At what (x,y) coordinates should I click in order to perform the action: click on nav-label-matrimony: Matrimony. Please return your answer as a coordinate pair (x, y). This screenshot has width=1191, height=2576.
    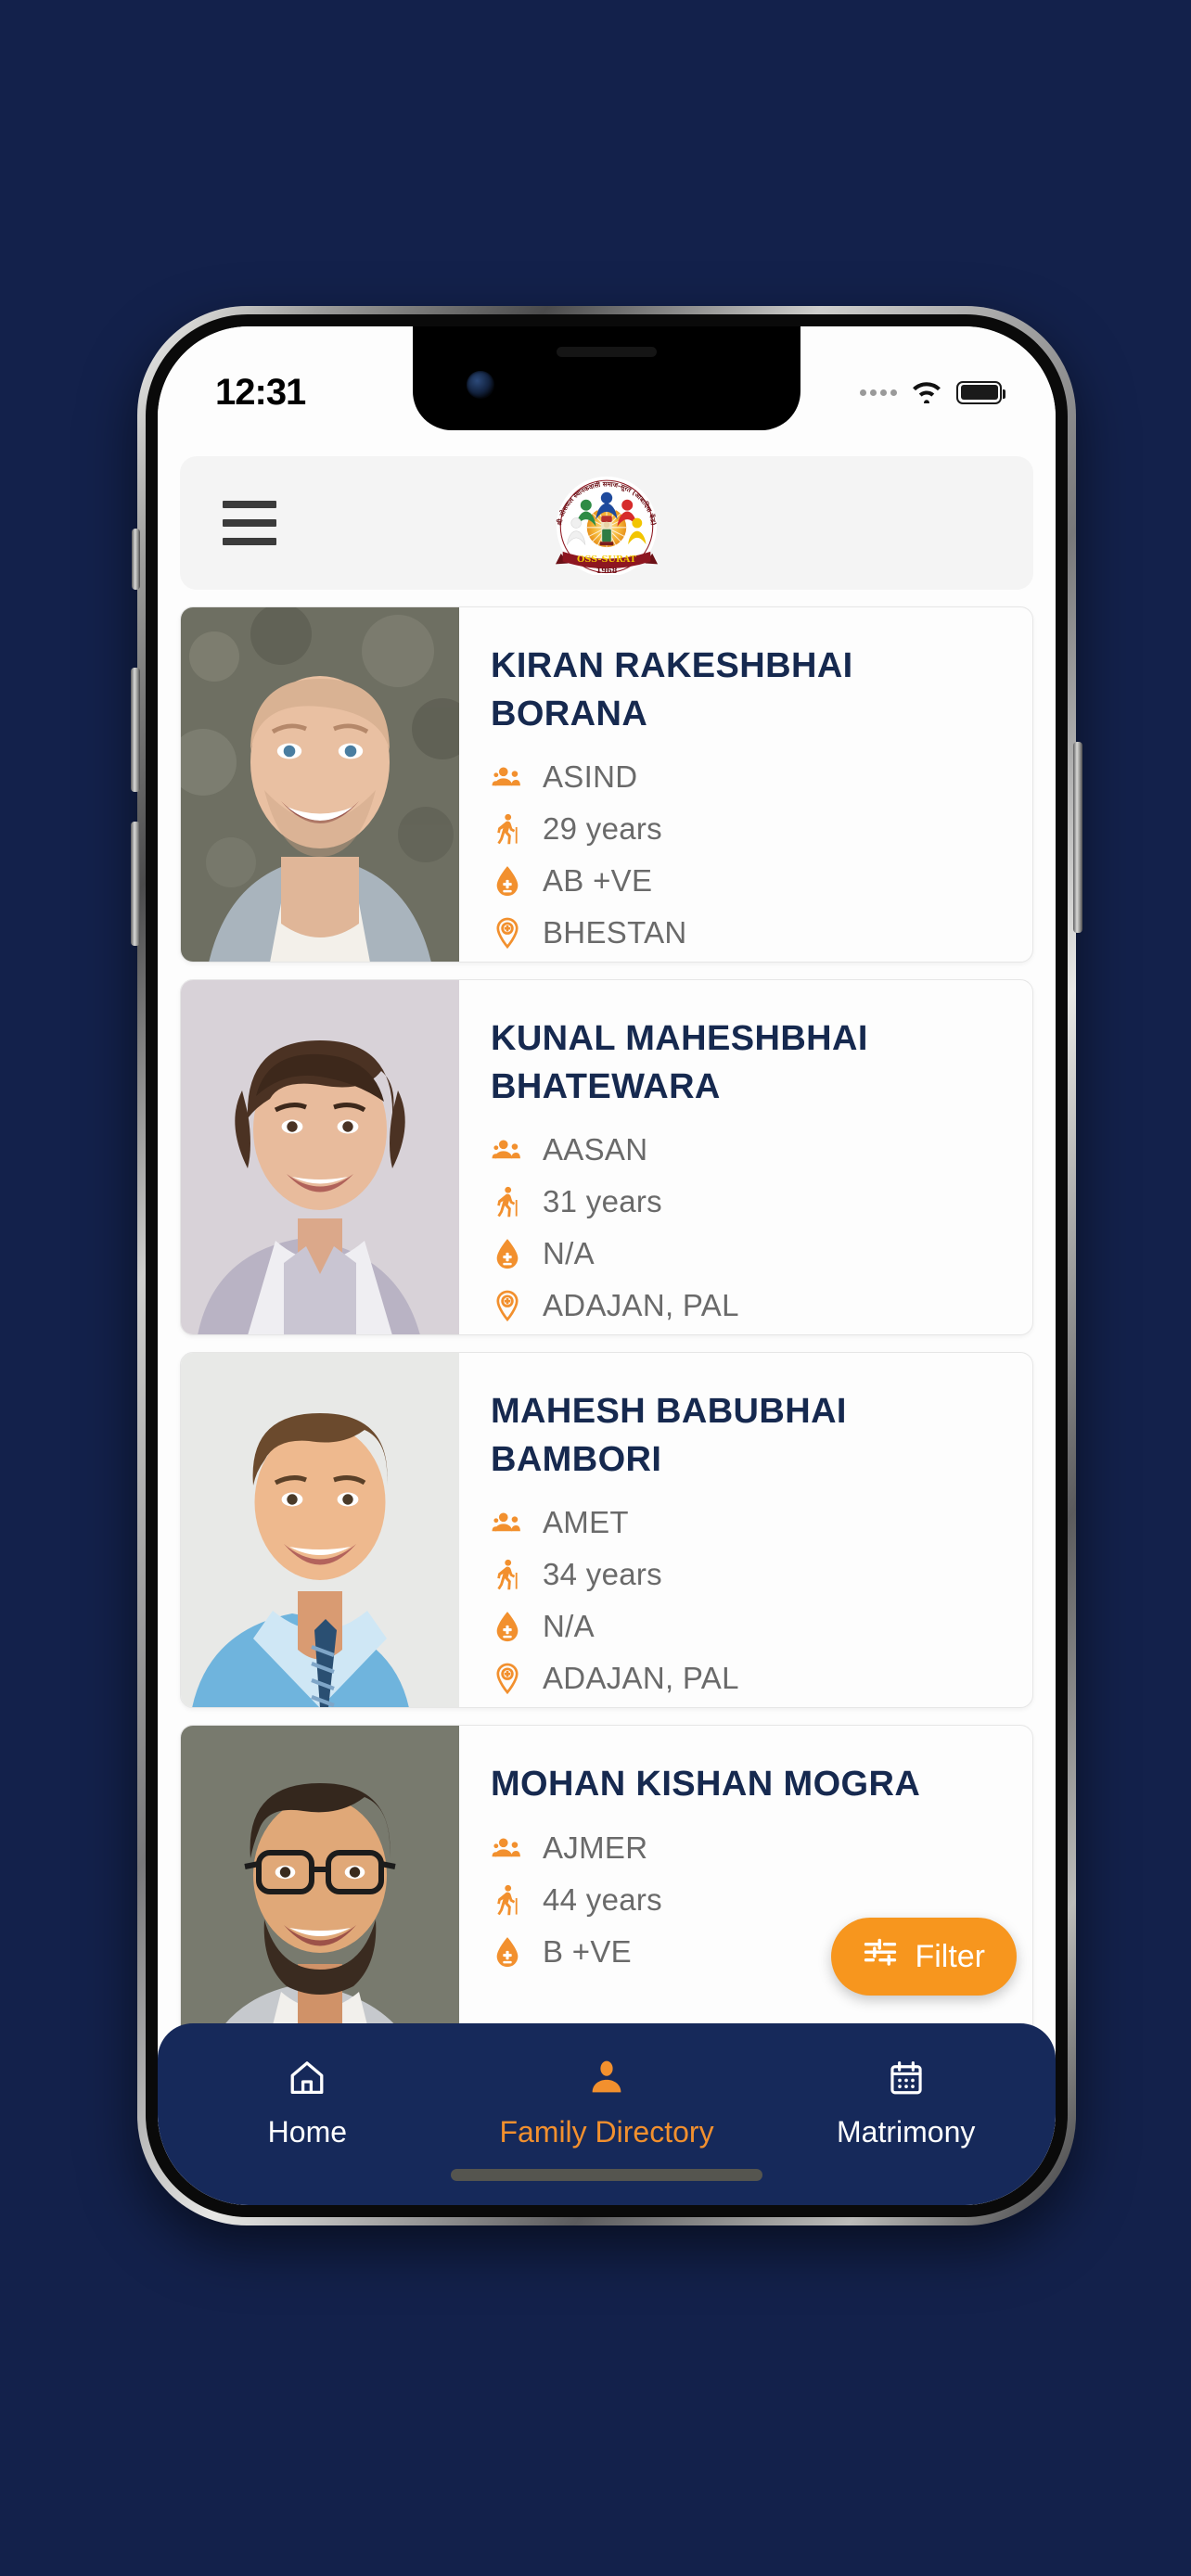
    Looking at the image, I should click on (907, 2132).